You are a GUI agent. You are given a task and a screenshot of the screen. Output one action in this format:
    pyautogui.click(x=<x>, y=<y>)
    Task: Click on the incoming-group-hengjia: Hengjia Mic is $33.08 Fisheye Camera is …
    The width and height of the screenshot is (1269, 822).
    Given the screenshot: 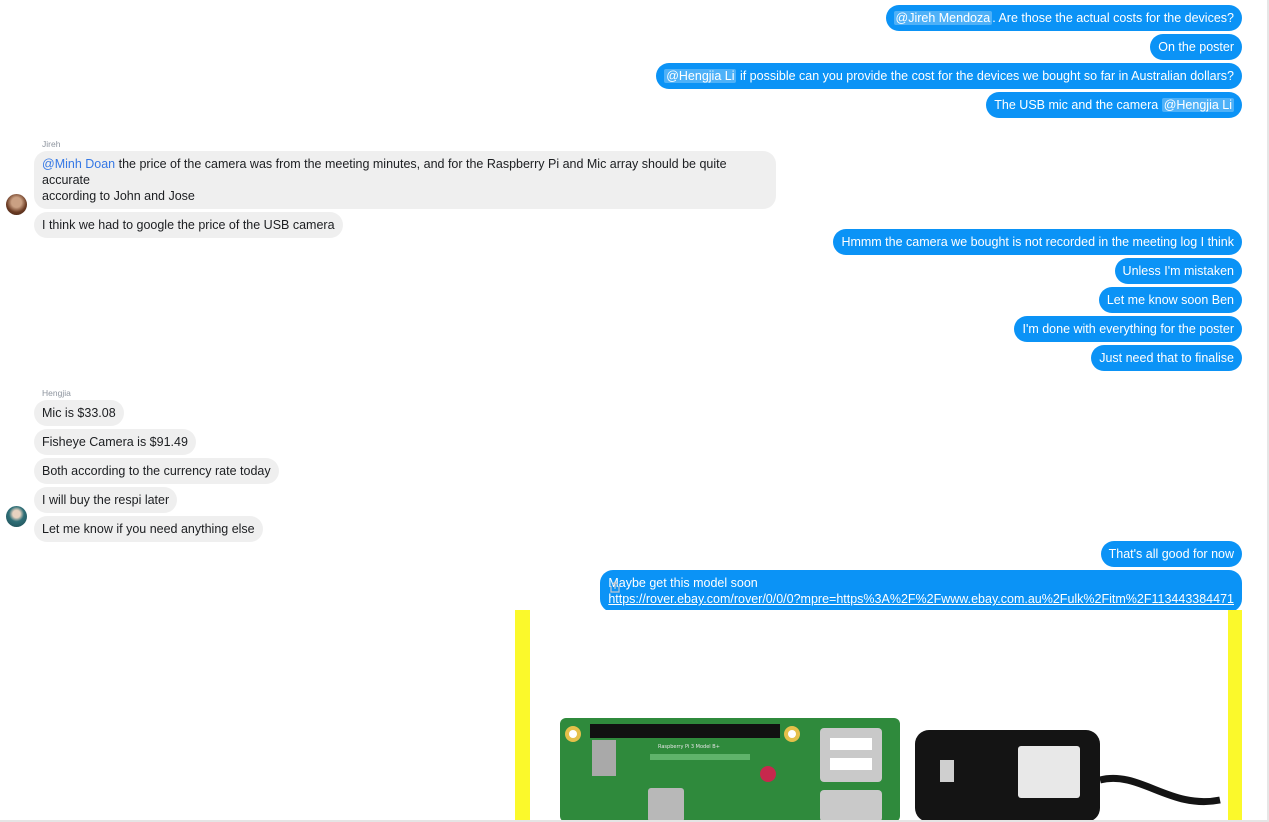 What is the action you would take?
    pyautogui.click(x=156, y=466)
    